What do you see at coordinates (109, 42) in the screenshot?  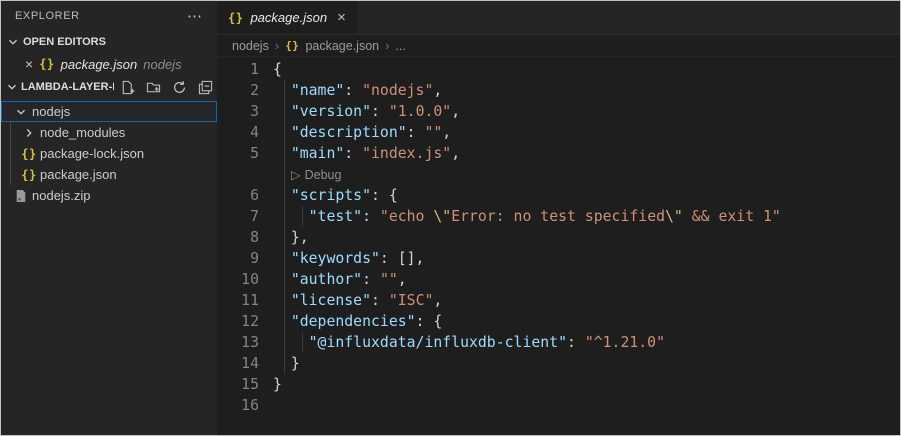 I see `open-editors-header: OPEN EDITORS` at bounding box center [109, 42].